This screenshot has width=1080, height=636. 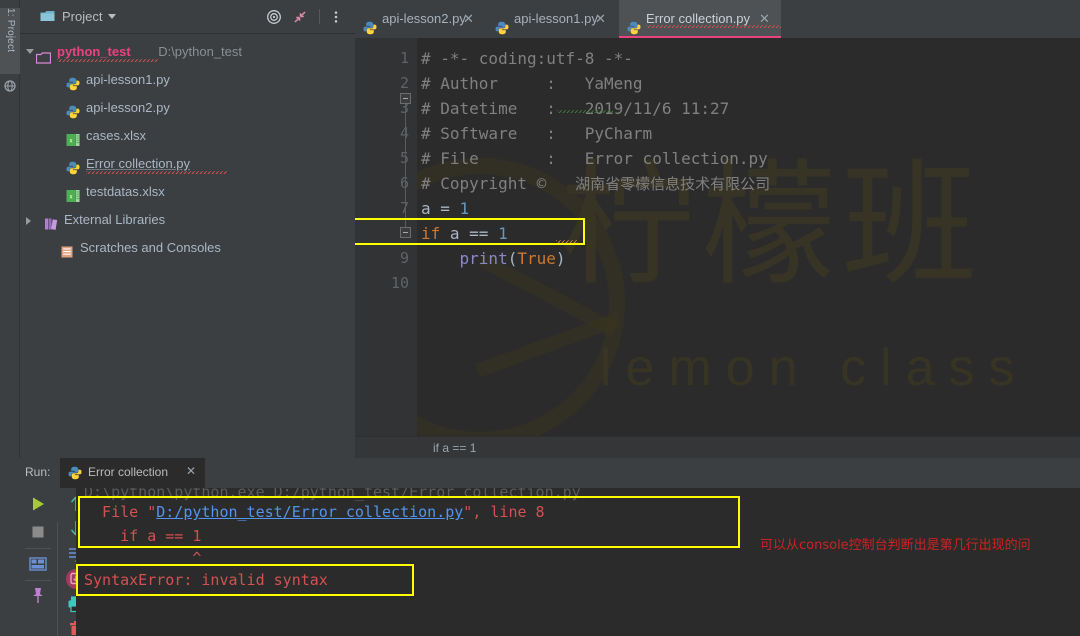 I want to click on code-line-3: # Datetime : 2019/11/6 11:27, so click(x=575, y=108).